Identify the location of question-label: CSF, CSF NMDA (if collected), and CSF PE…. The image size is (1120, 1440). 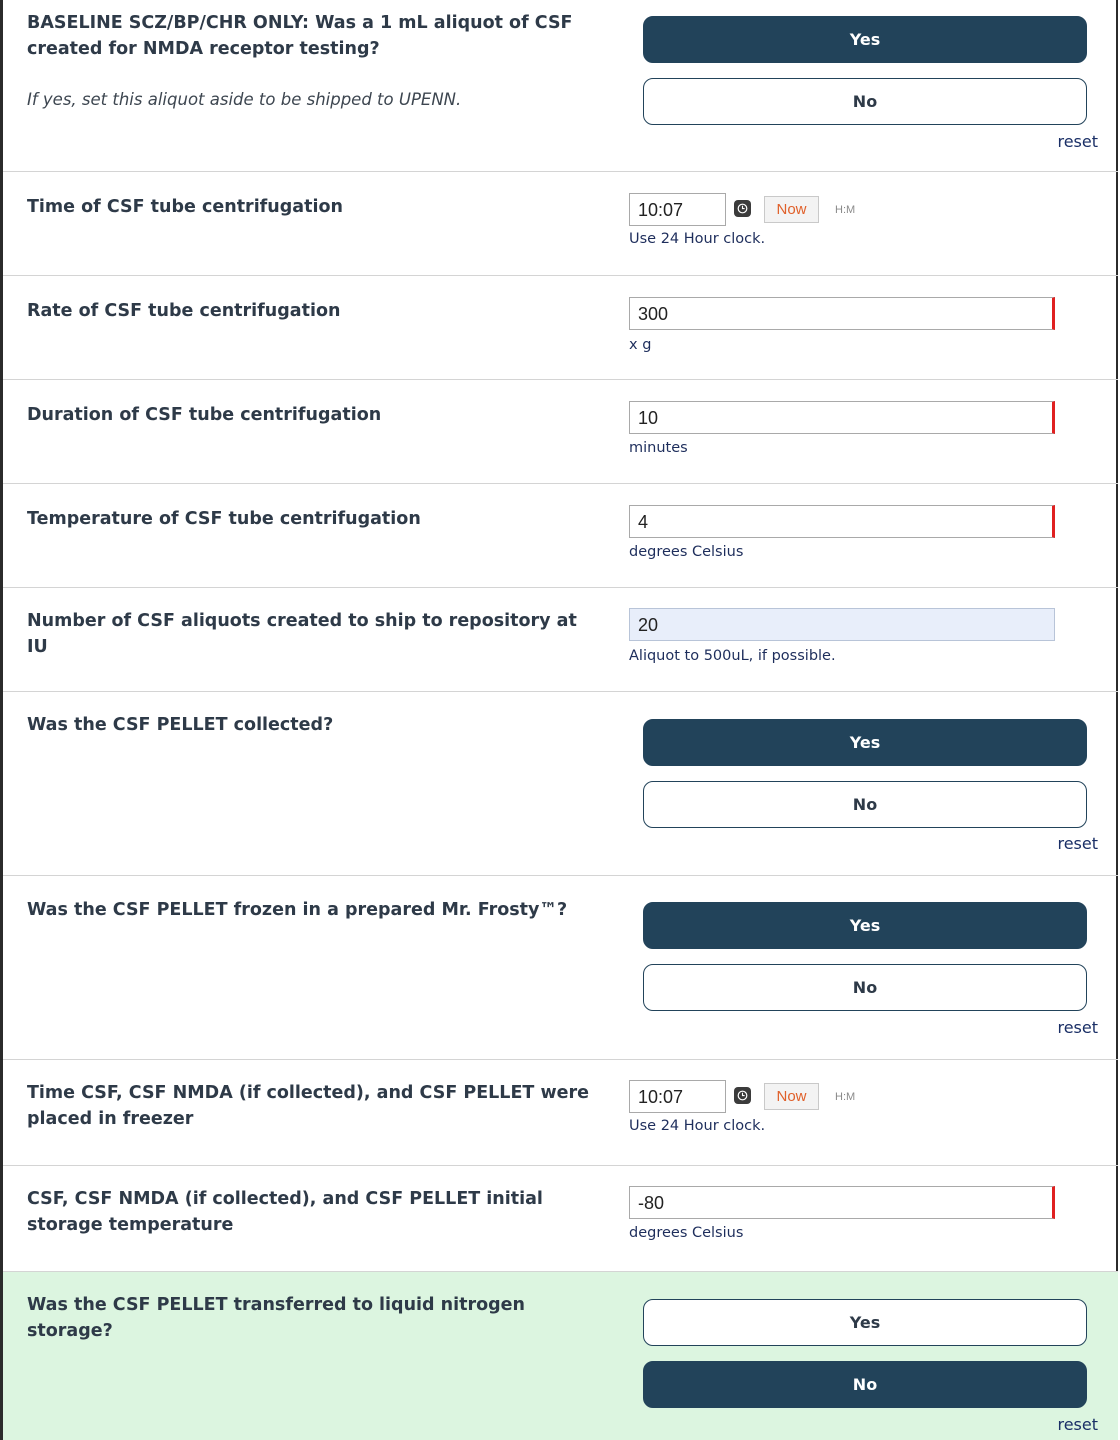
(285, 1212).